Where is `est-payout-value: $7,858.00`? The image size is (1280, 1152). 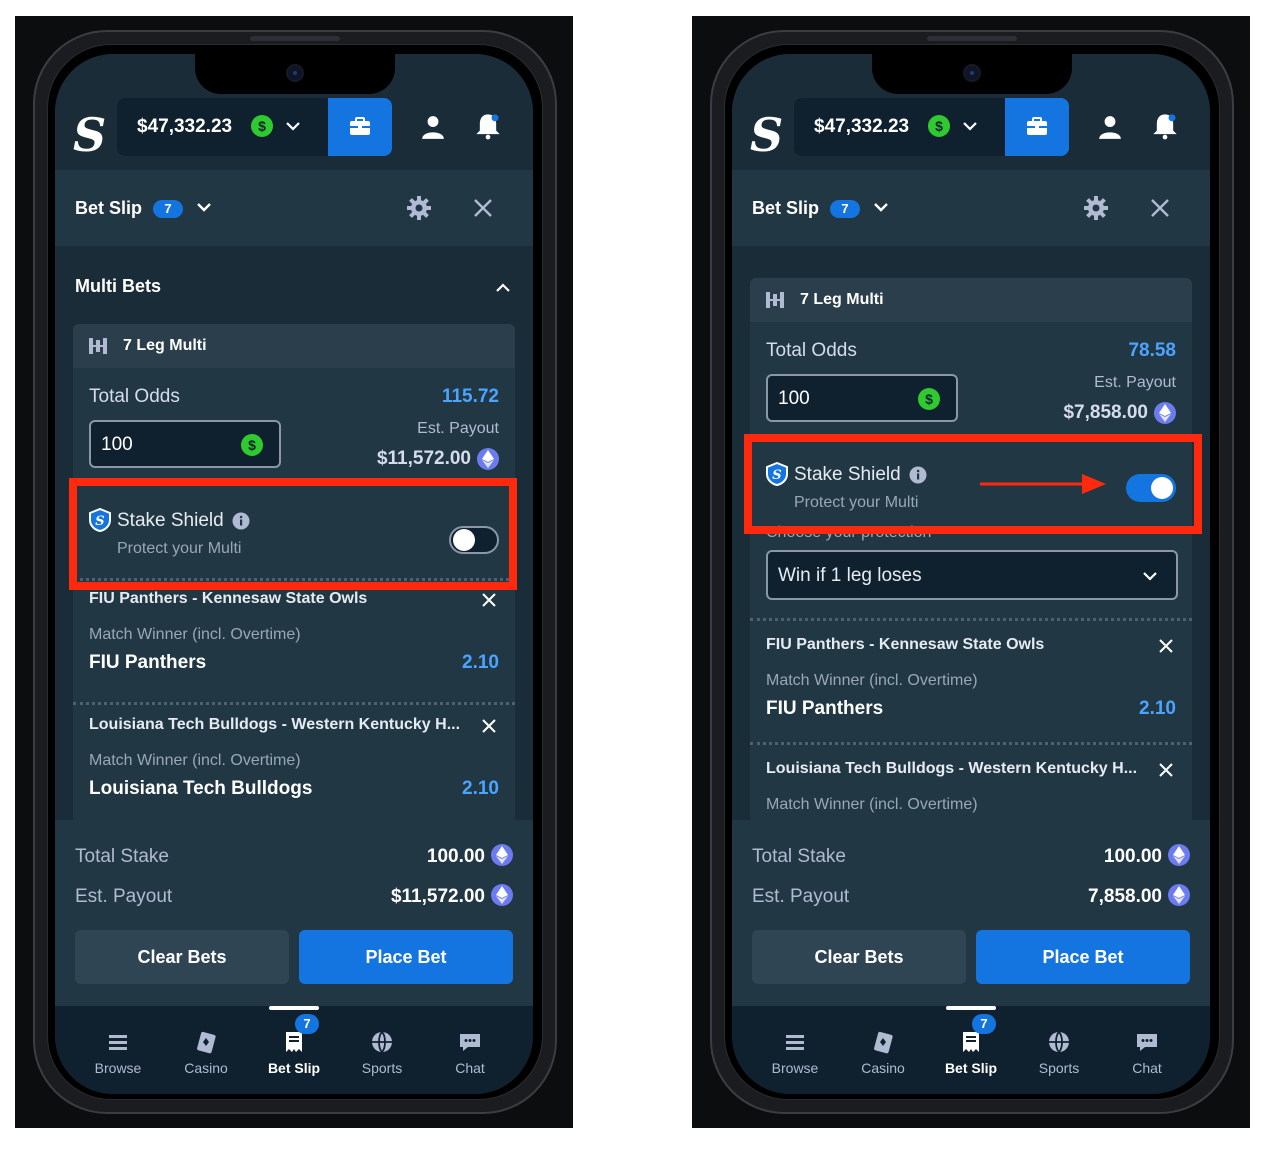 est-payout-value: $7,858.00 is located at coordinates (1105, 412).